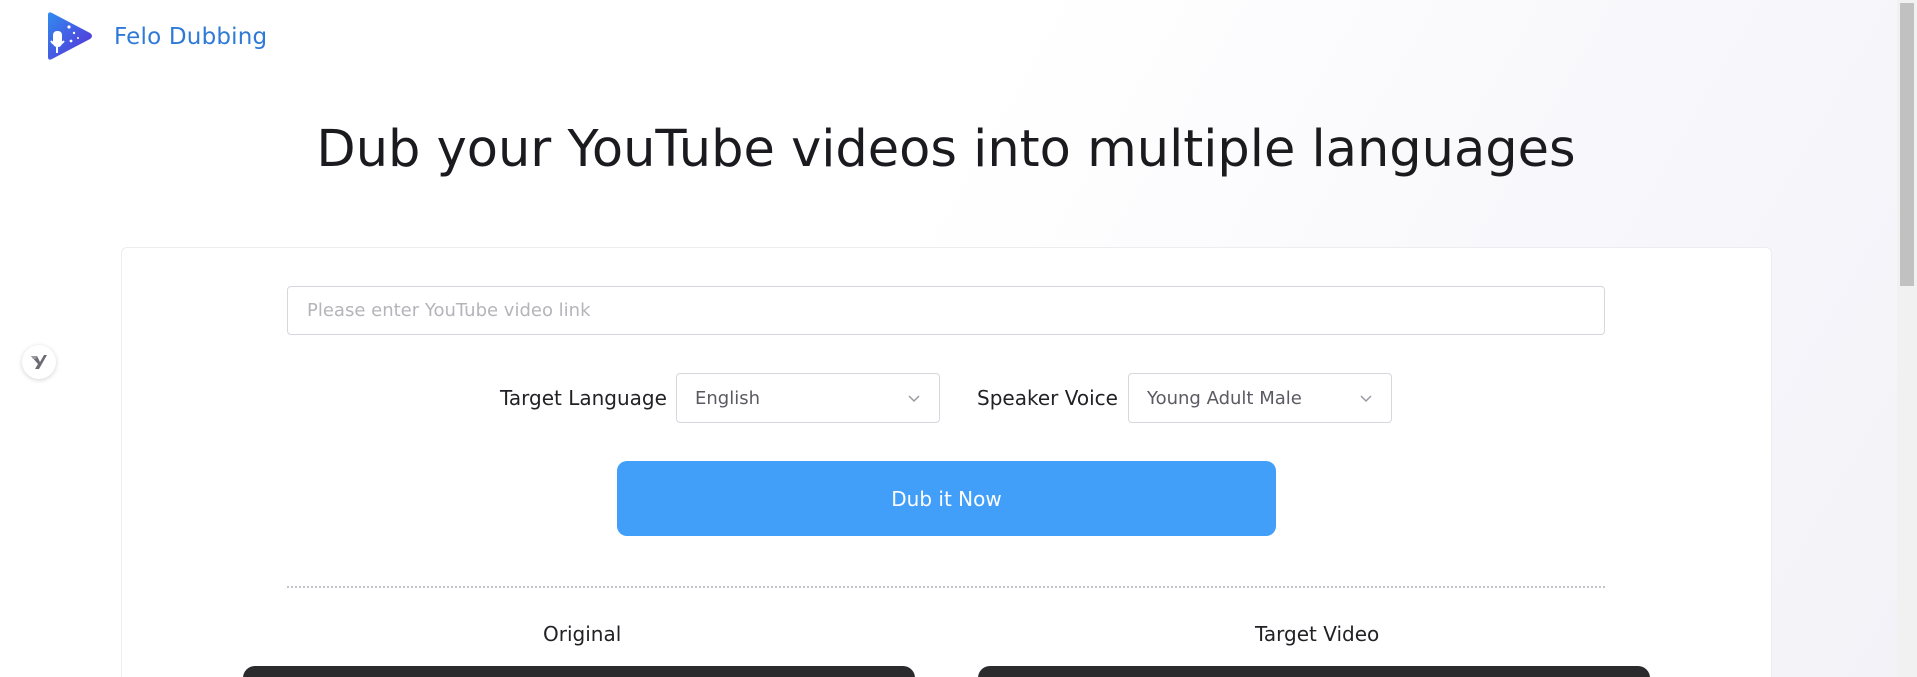 The image size is (1917, 677). I want to click on brand-name: Felo Dubbing, so click(190, 37).